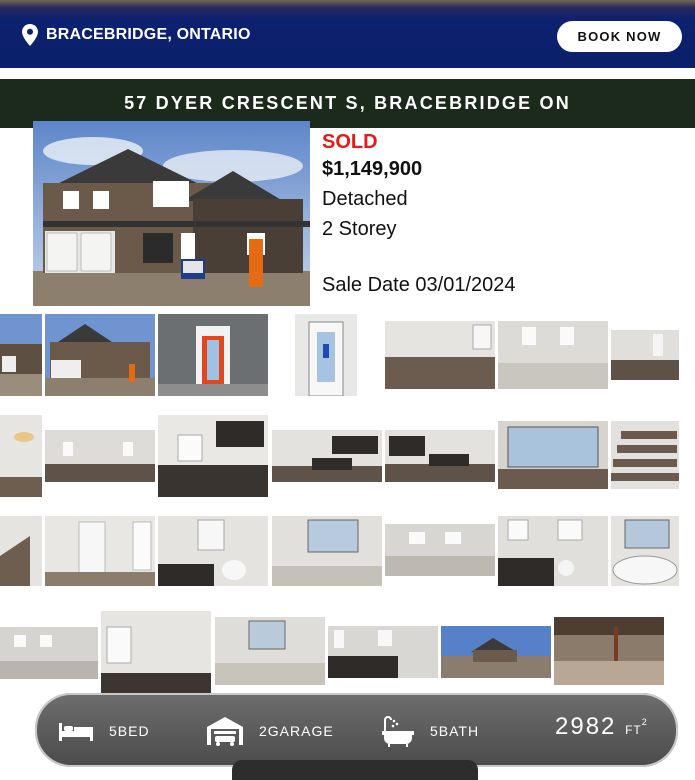 This screenshot has width=695, height=780. What do you see at coordinates (372, 169) in the screenshot?
I see `listing-price: $1,149,900` at bounding box center [372, 169].